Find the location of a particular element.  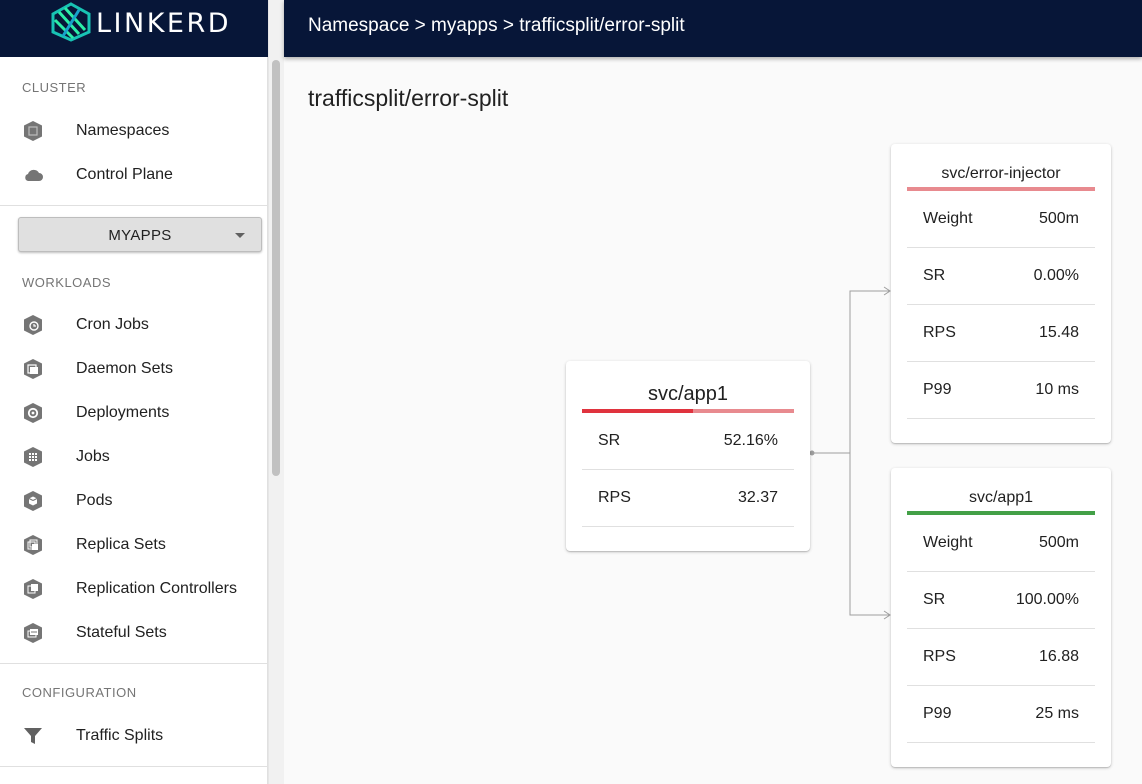

edge-origin-dot is located at coordinates (812, 453).